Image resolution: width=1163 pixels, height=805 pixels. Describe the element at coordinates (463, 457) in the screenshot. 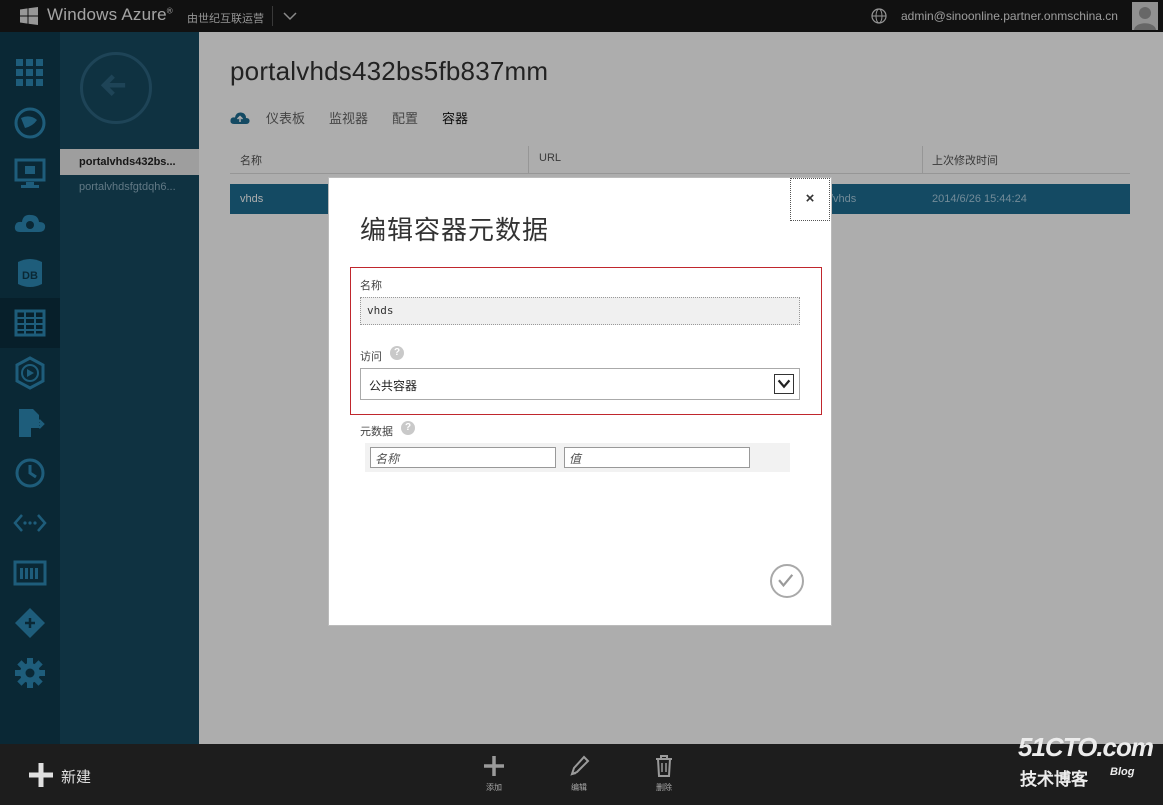

I see `metadata-name-input: 名称` at that location.